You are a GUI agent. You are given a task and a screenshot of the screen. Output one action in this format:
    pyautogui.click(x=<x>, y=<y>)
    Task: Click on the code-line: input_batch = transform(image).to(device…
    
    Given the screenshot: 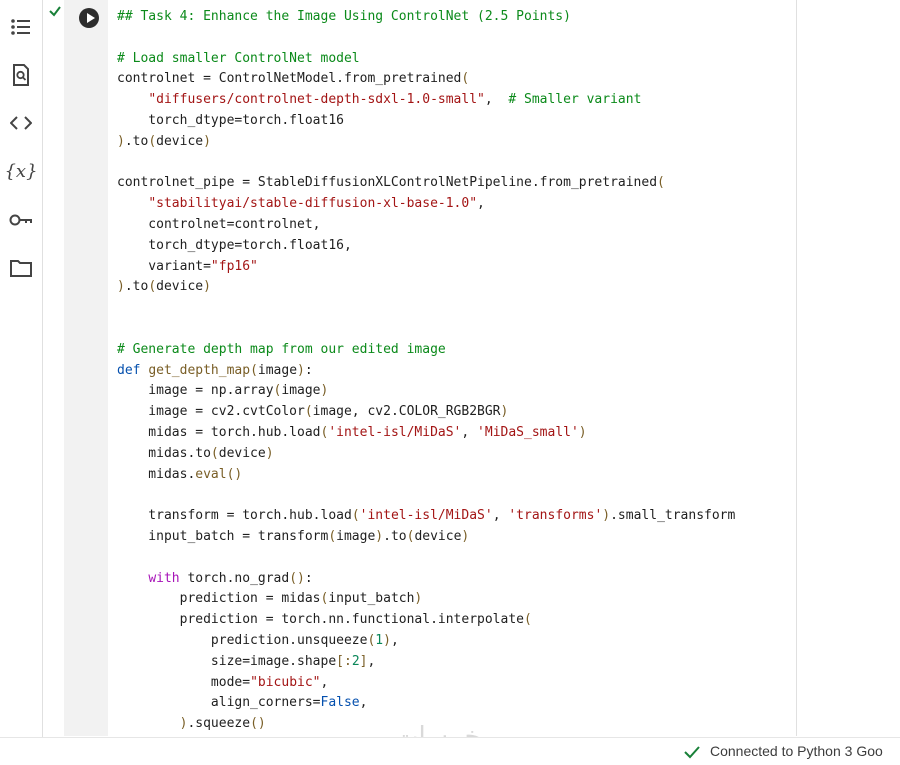 What is the action you would take?
    pyautogui.click(x=426, y=537)
    